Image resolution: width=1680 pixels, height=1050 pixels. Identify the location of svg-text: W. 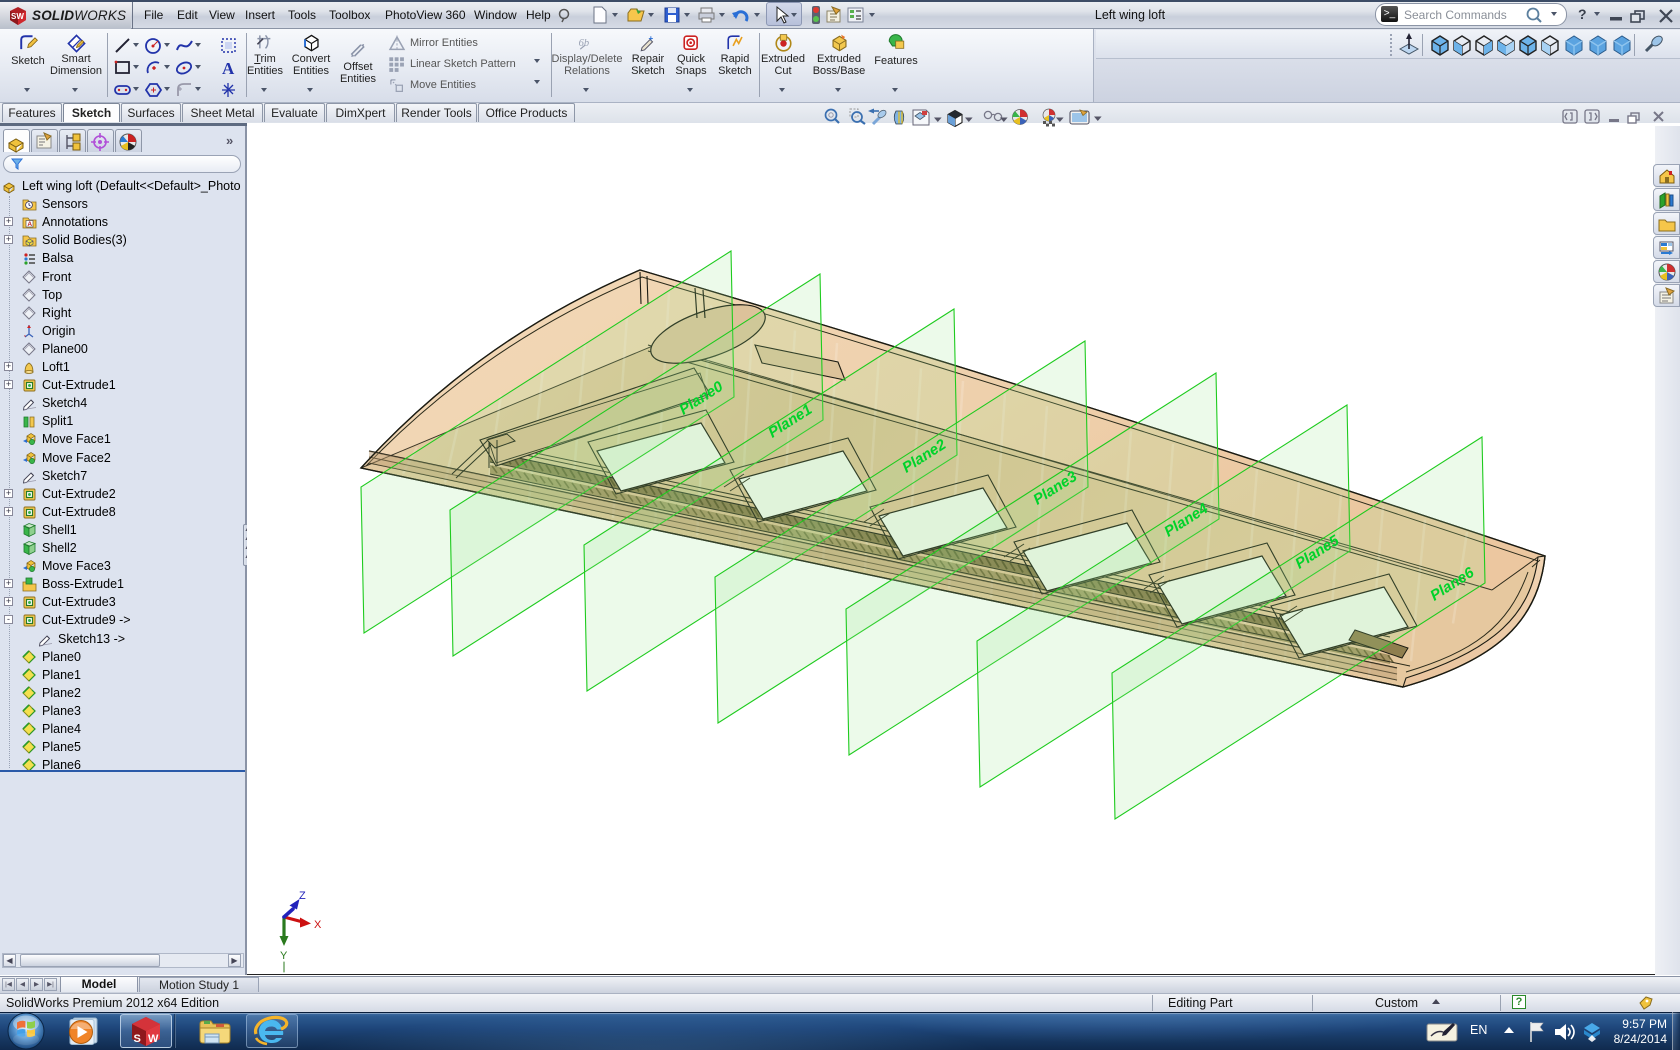
(153, 1039).